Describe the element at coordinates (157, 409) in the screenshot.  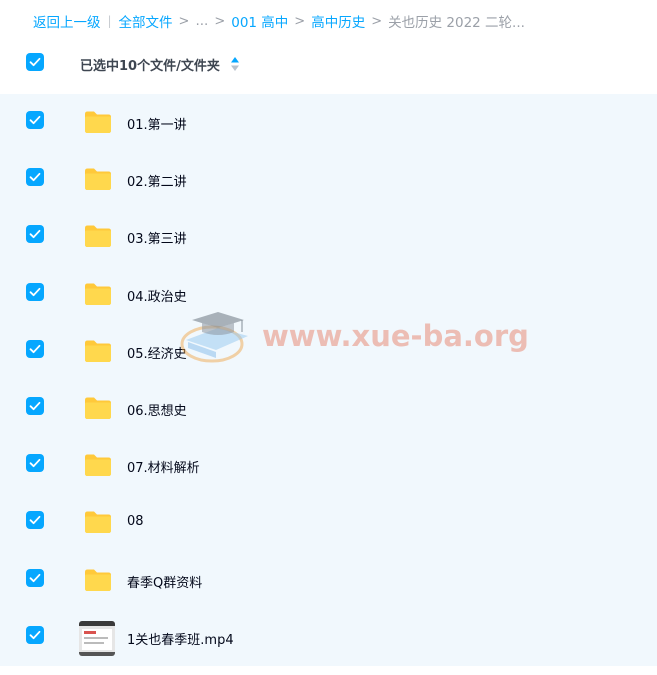
I see `file-name: 06.思想史` at that location.